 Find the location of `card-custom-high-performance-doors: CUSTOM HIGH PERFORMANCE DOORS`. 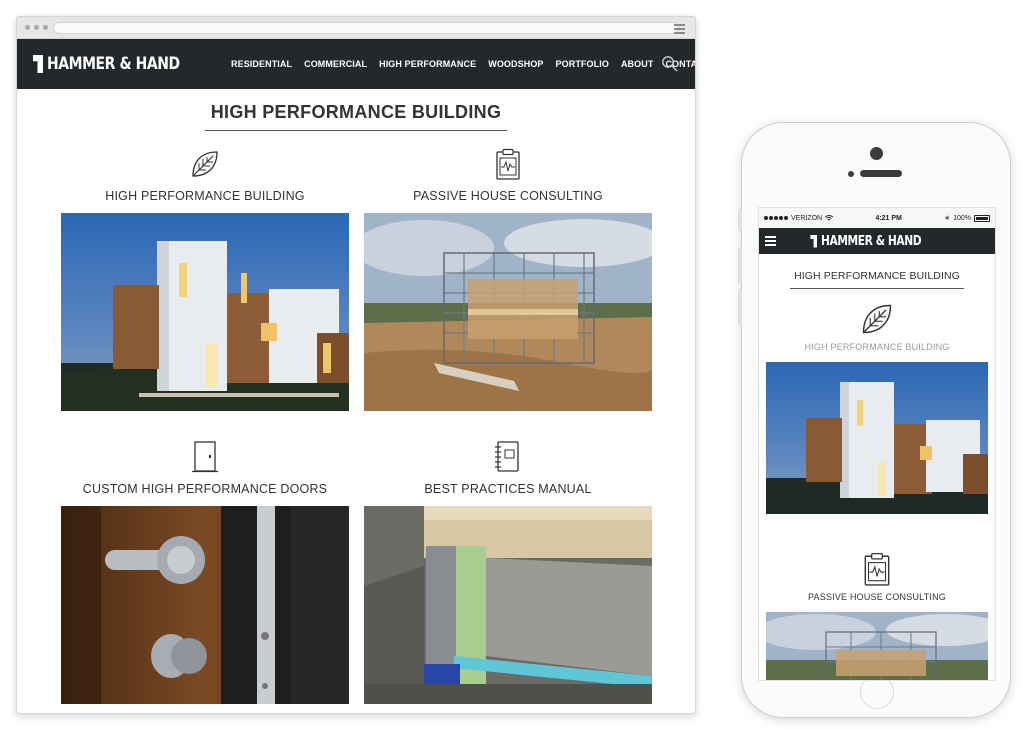

card-custom-high-performance-doors: CUSTOM HIGH PERFORMANCE DOORS is located at coordinates (205, 572).